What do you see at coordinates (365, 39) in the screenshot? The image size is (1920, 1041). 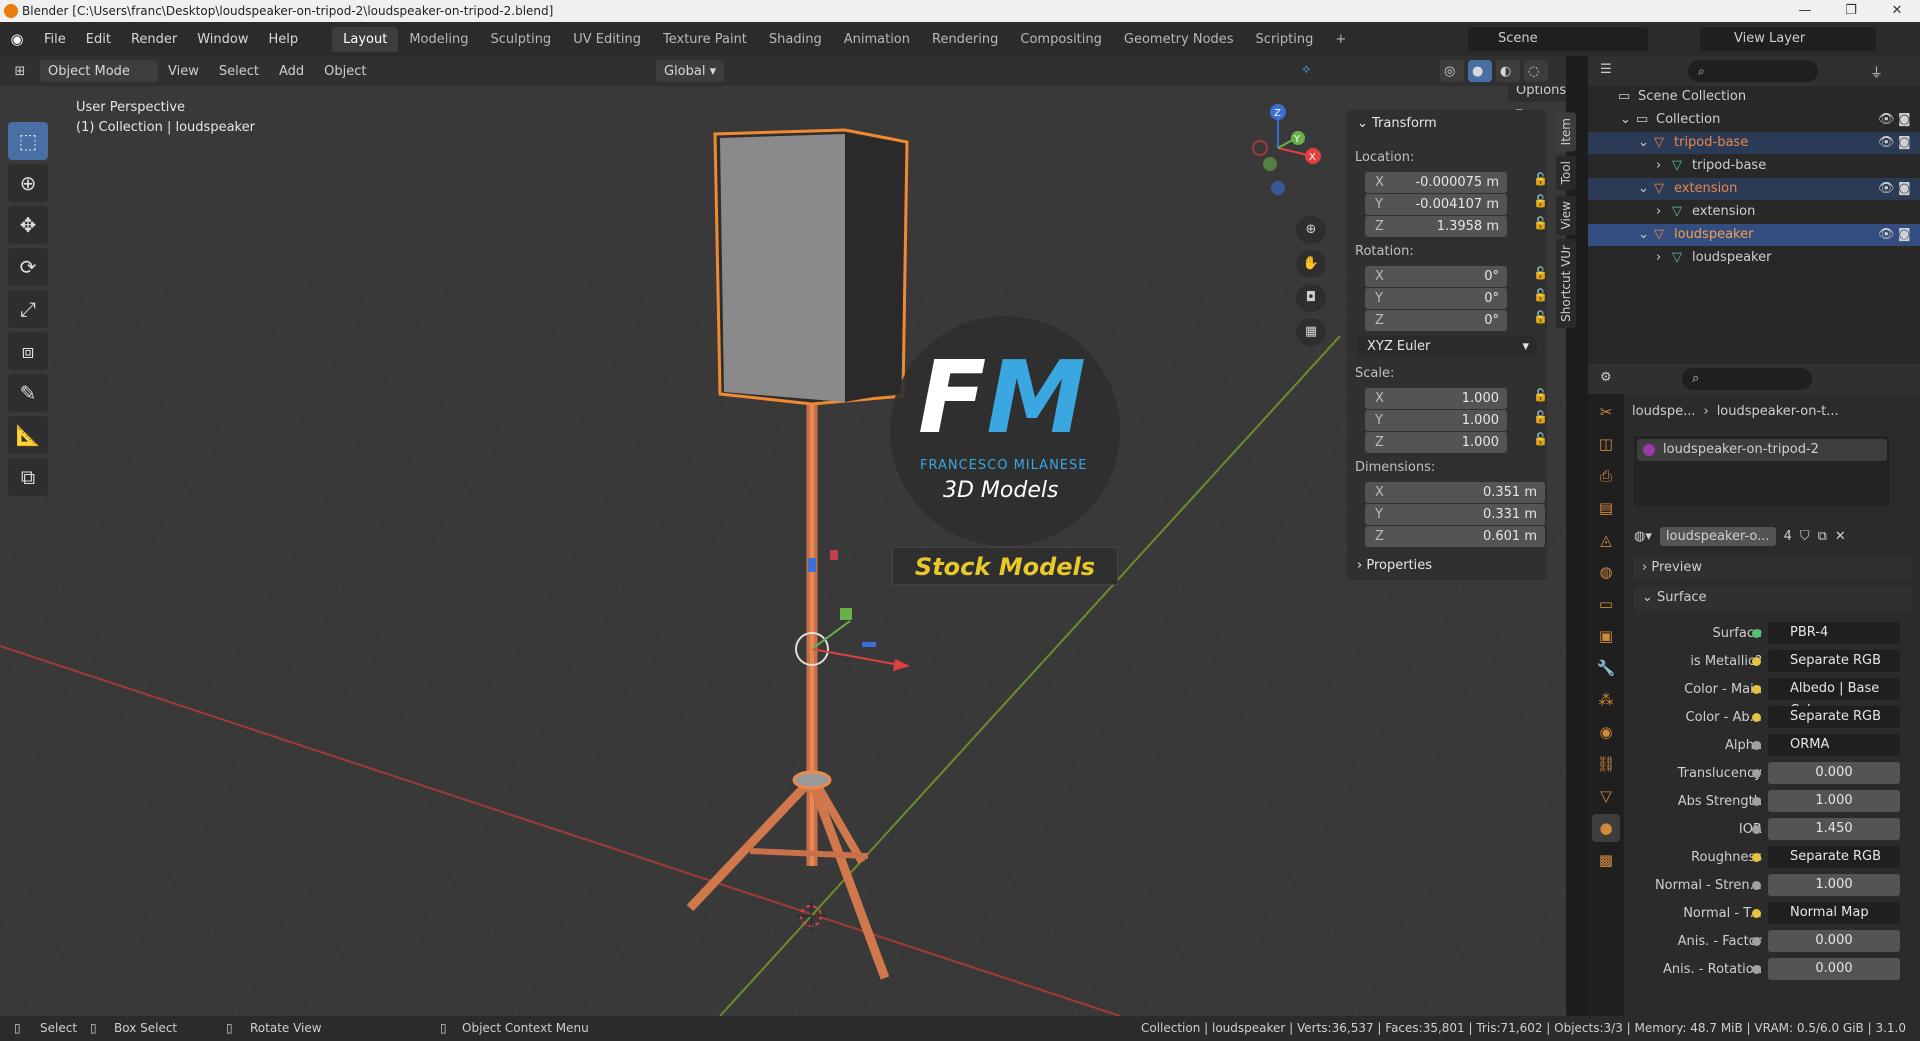 I see `workspace-tab-layout: Layout` at bounding box center [365, 39].